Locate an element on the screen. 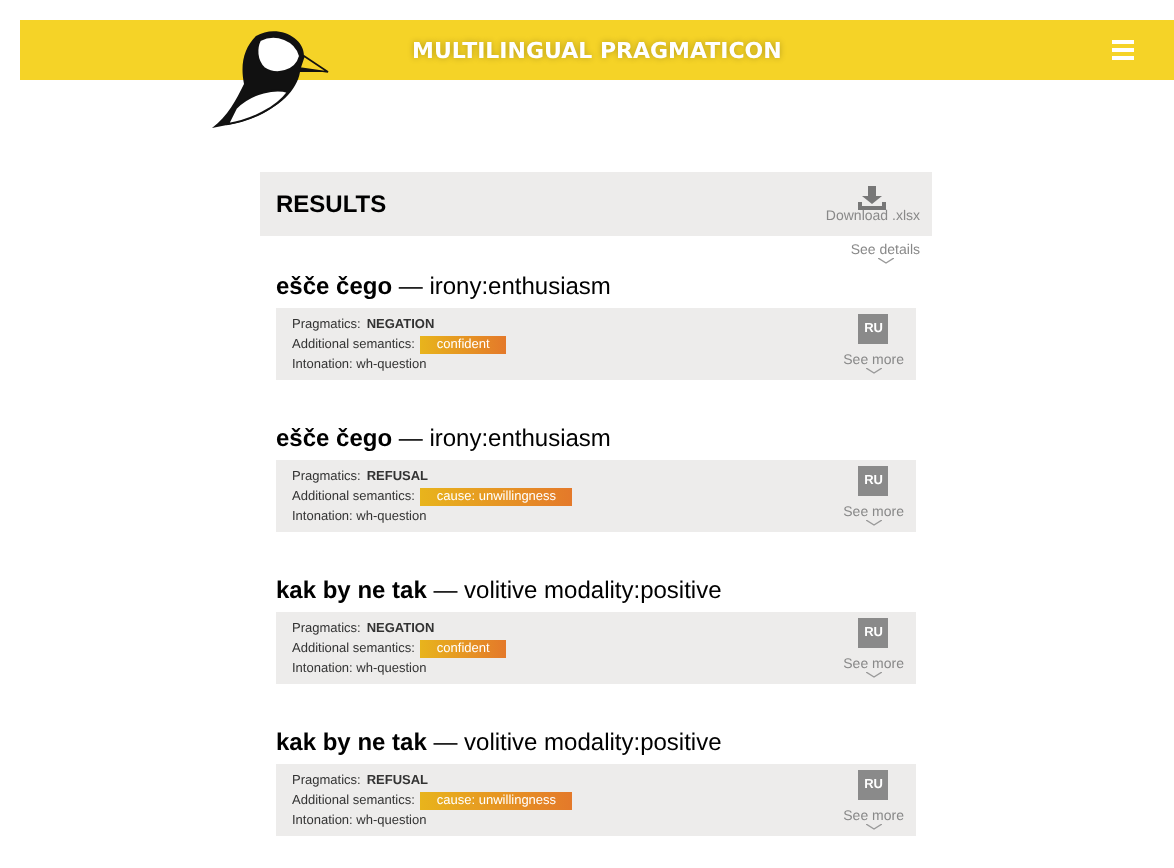 Image resolution: width=1174 pixels, height=868 pixels. results-heading: RESULTS is located at coordinates (331, 204).